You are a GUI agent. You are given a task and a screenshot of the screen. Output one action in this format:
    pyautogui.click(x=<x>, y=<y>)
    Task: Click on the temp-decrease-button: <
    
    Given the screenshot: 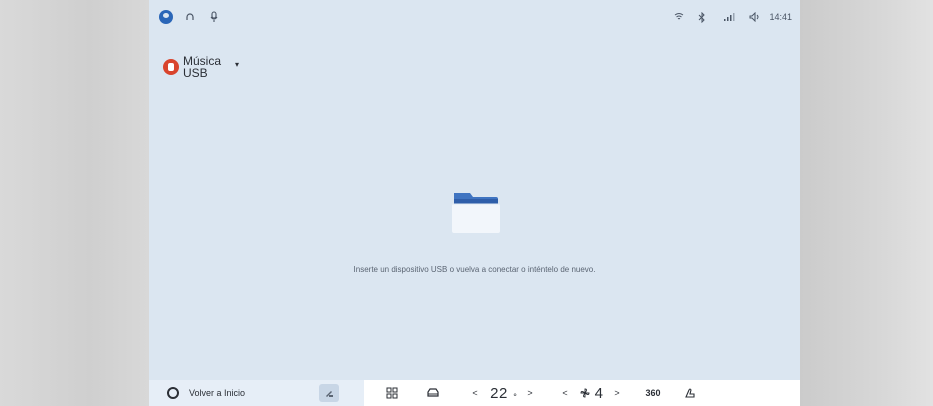 What is the action you would take?
    pyautogui.click(x=475, y=393)
    